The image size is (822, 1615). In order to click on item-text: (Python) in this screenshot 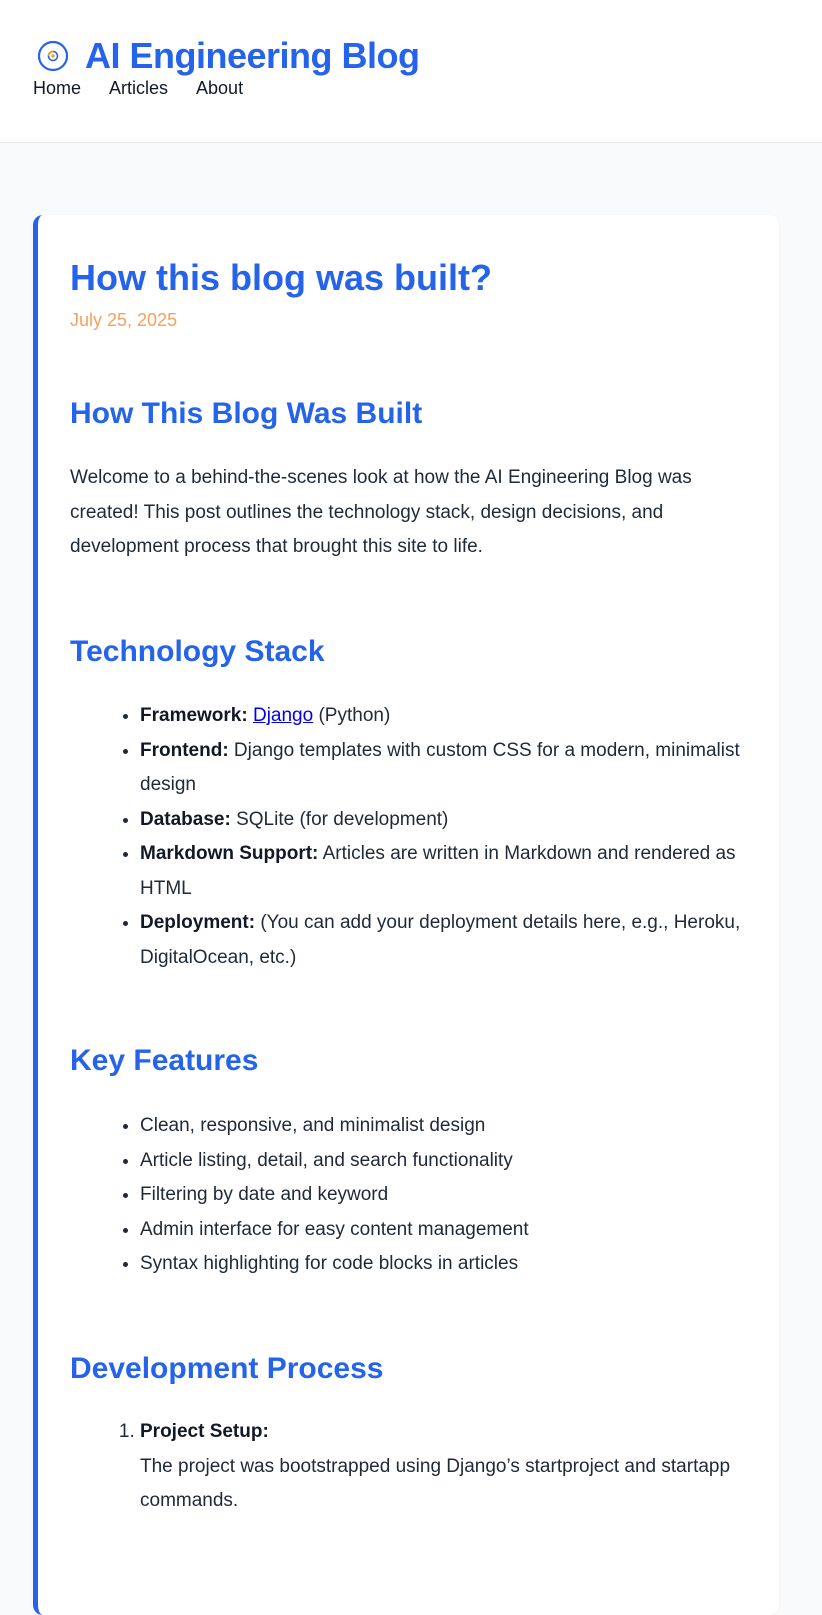, I will do `click(352, 715)`.